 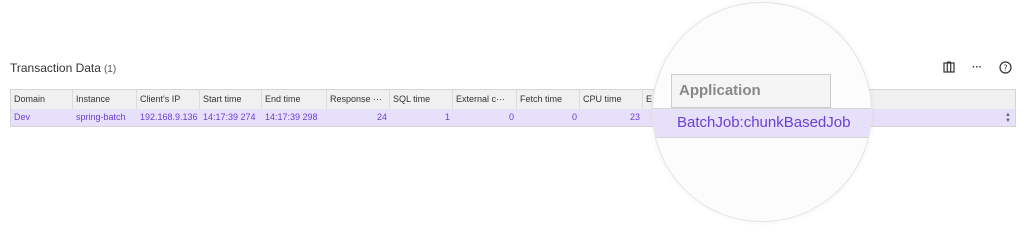 What do you see at coordinates (720, 90) in the screenshot?
I see `magnified-header-label: Application` at bounding box center [720, 90].